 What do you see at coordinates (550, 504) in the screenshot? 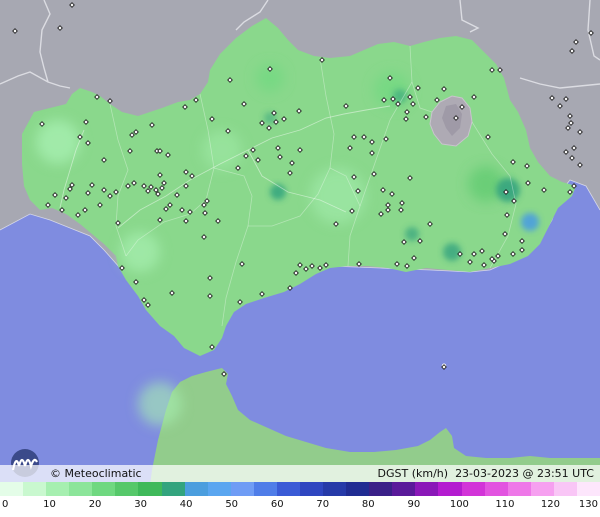
I see `color-scale-tick: 120` at bounding box center [550, 504].